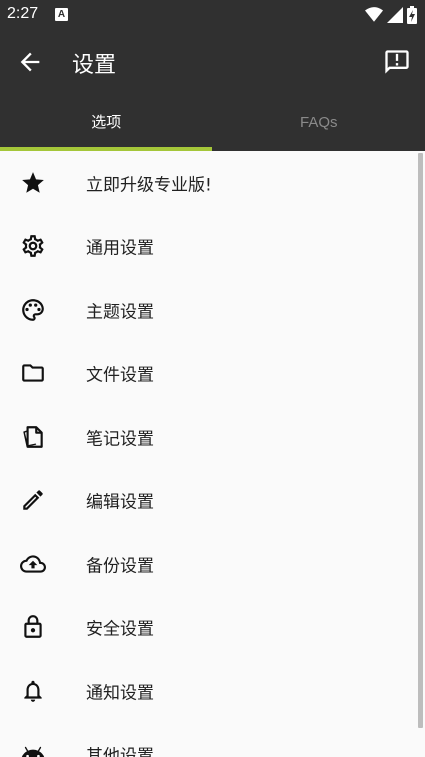 This screenshot has width=425, height=757. Describe the element at coordinates (33, 691) in the screenshot. I see `bell-icon` at that location.